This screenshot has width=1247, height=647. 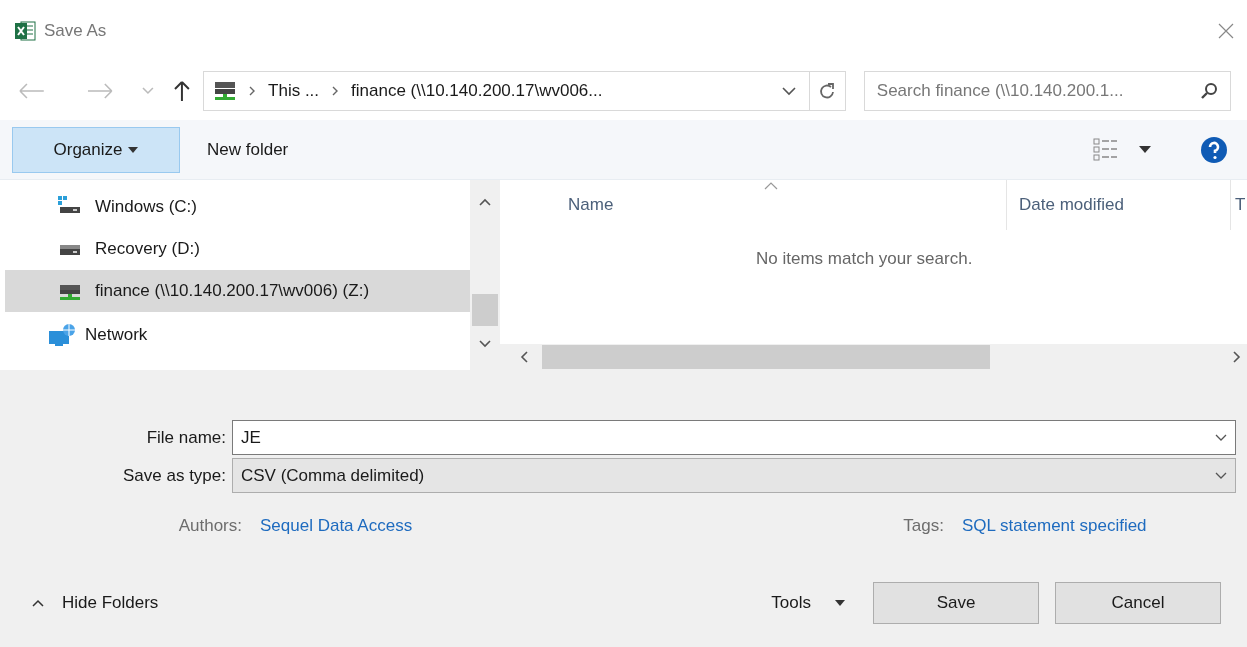 What do you see at coordinates (174, 475) in the screenshot?
I see `field-label: Save as type:` at bounding box center [174, 475].